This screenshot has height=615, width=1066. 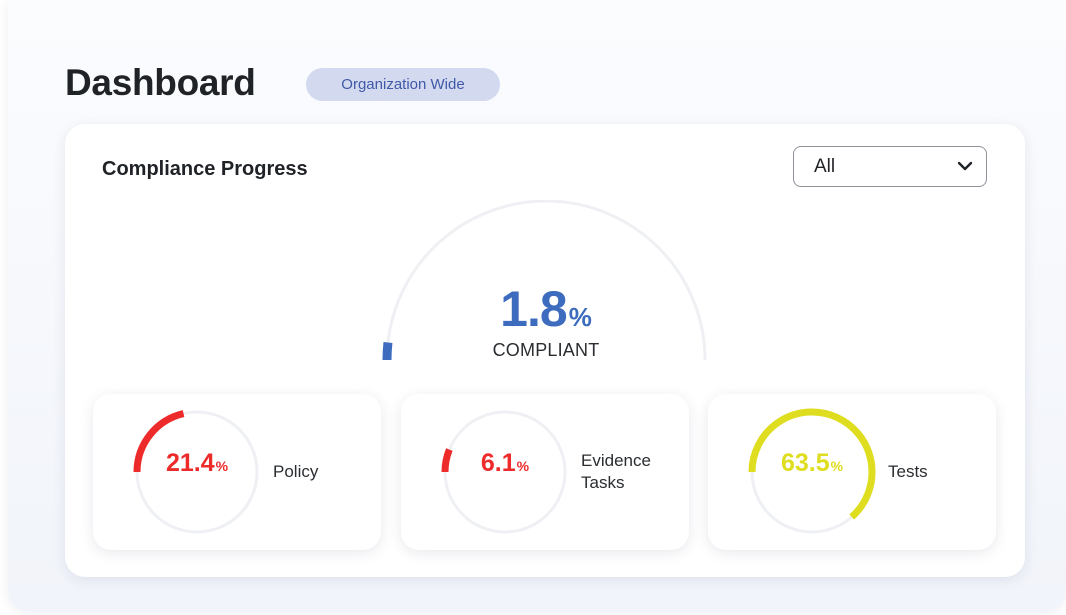 I want to click on filter-selected-value: All, so click(x=825, y=166).